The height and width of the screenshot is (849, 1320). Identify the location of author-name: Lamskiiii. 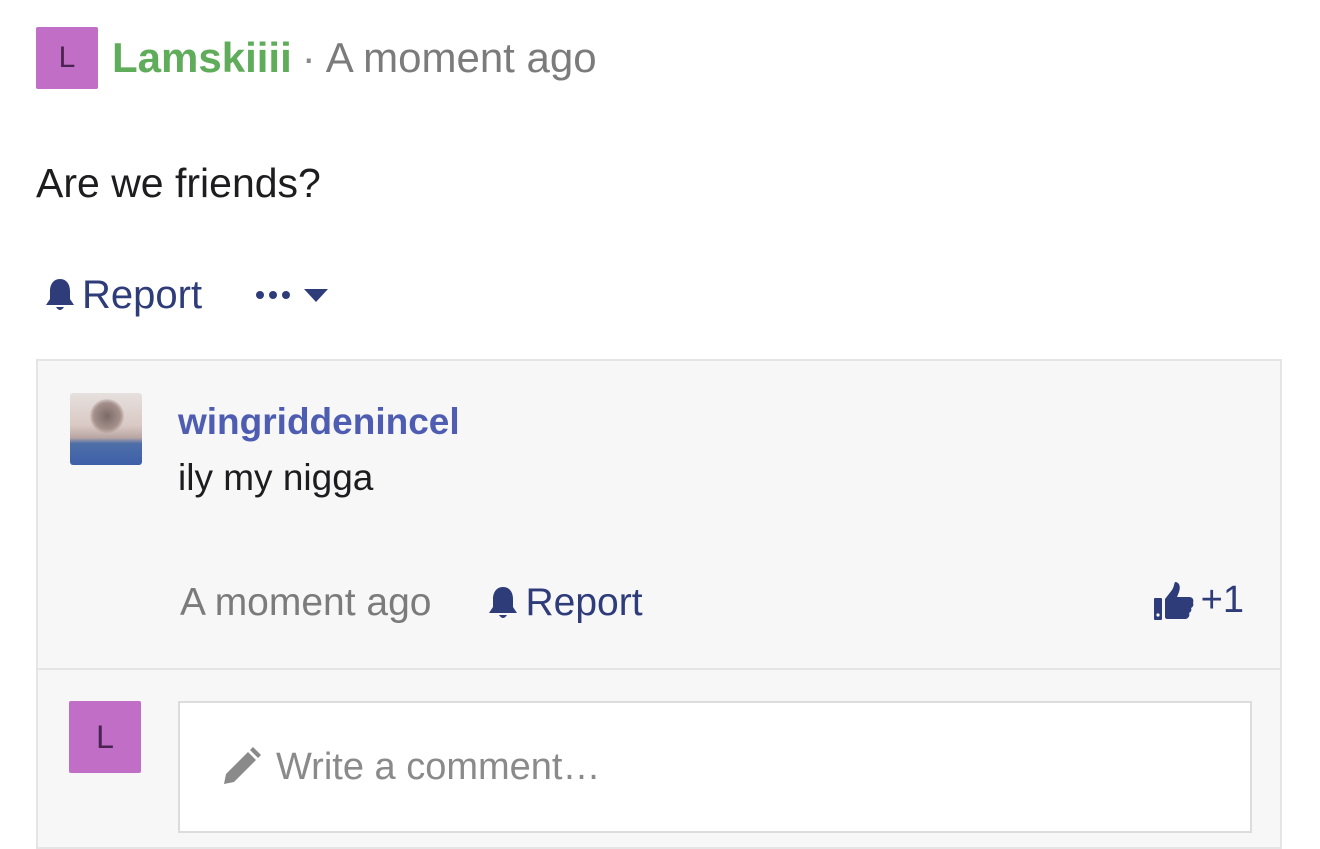
(202, 58).